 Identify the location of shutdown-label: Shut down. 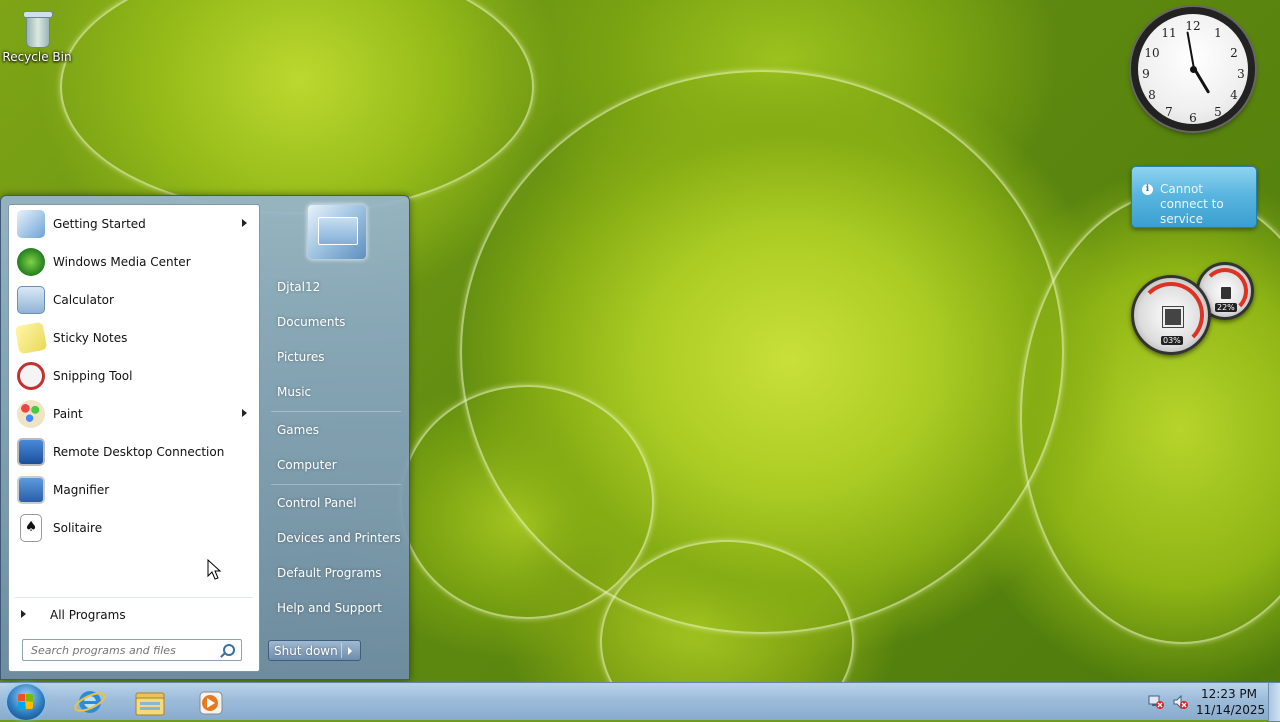
(306, 651).